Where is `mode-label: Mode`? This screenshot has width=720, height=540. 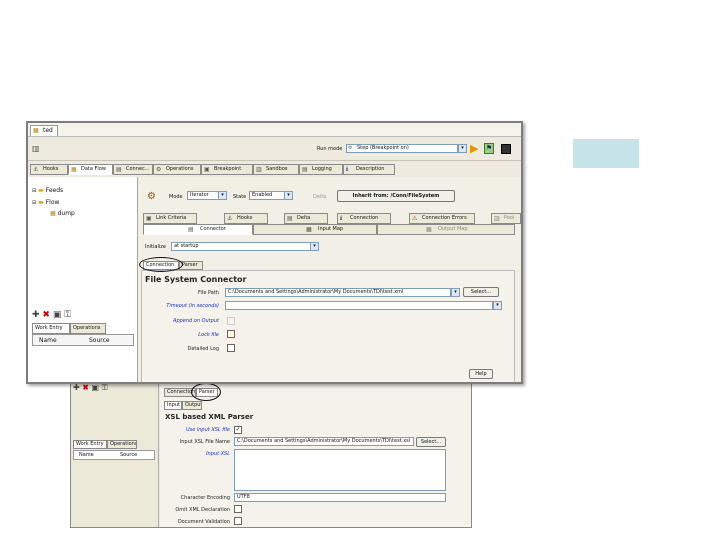 mode-label: Mode is located at coordinates (176, 197).